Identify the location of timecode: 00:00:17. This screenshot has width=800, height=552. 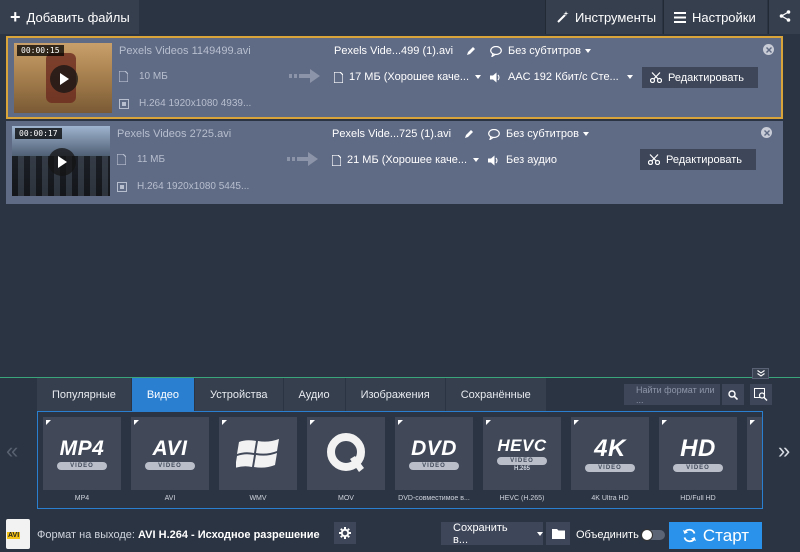
(38, 133).